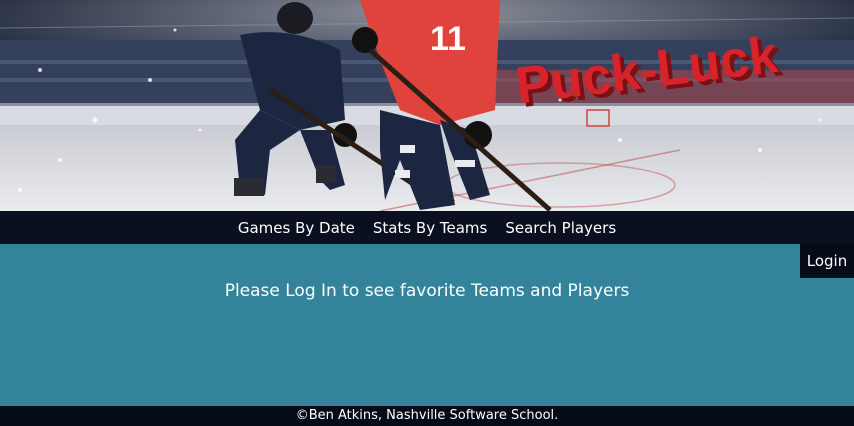 The image size is (854, 426). What do you see at coordinates (430, 228) in the screenshot?
I see `nav-stats-by-teams: Stats By Teams` at bounding box center [430, 228].